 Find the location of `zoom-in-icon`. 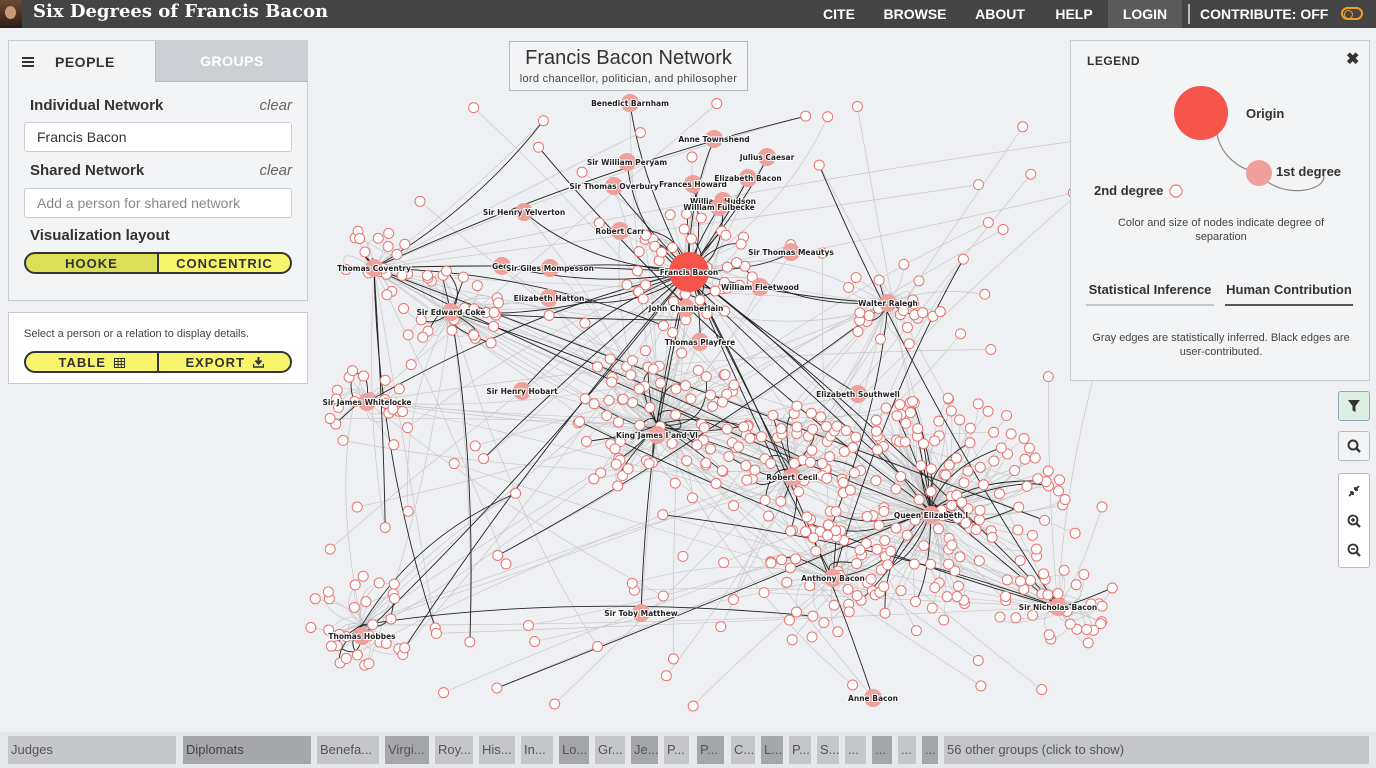

zoom-in-icon is located at coordinates (1354, 521).